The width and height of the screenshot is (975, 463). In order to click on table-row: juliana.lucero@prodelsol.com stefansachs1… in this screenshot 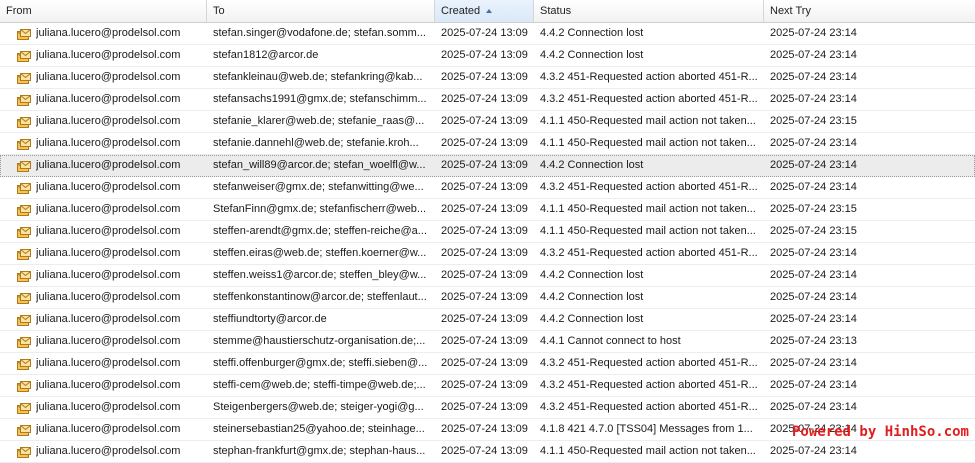, I will do `click(487, 100)`.